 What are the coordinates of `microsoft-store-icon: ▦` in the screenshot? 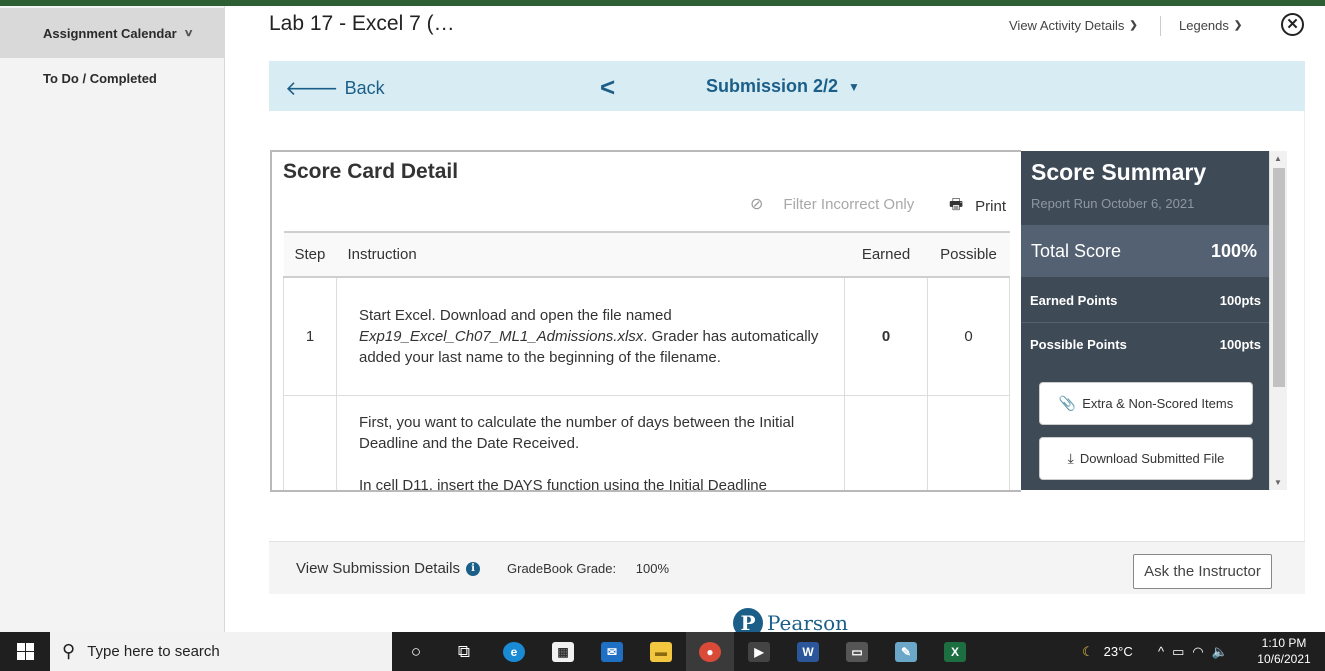 It's located at (563, 651).